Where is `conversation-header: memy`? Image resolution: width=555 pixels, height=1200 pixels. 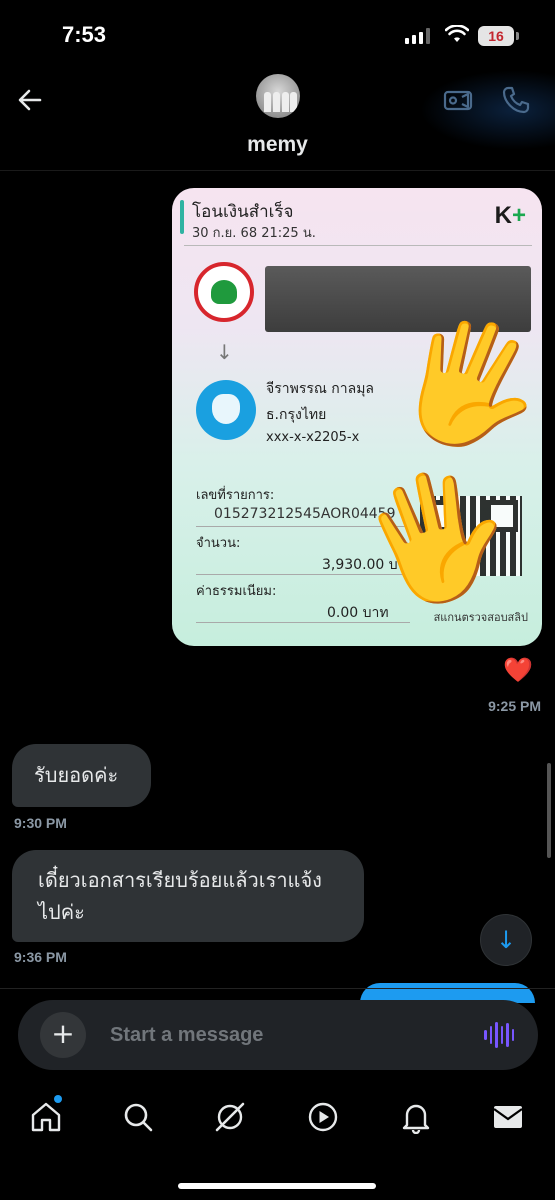
conversation-header: memy is located at coordinates (277, 120).